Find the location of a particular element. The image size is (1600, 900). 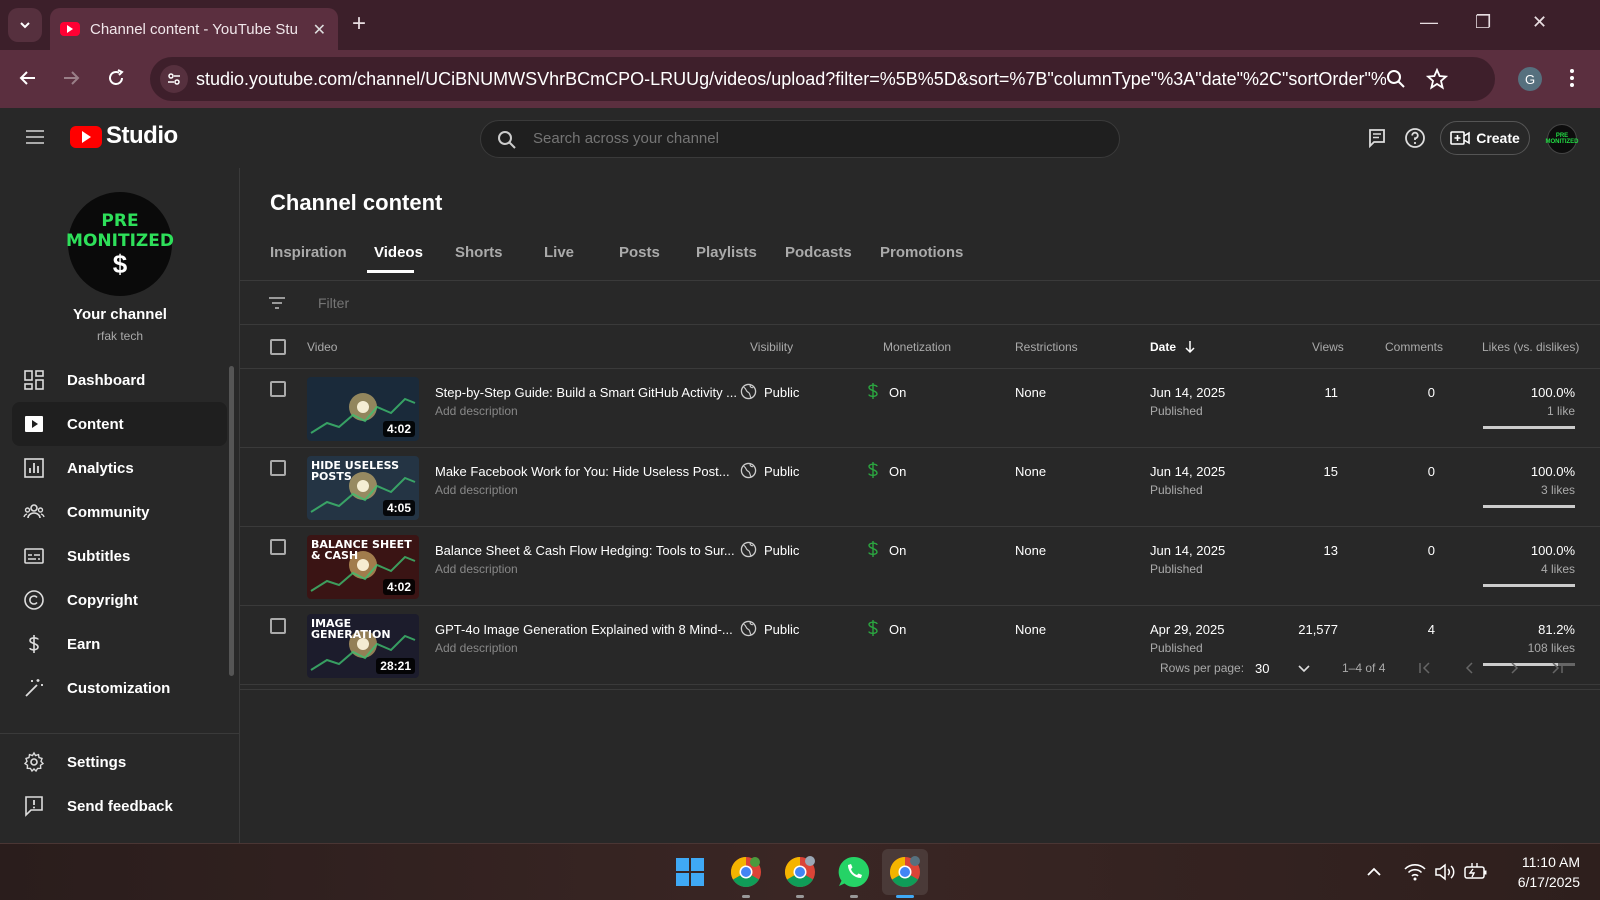

col-visibility: Visibility is located at coordinates (771, 347).